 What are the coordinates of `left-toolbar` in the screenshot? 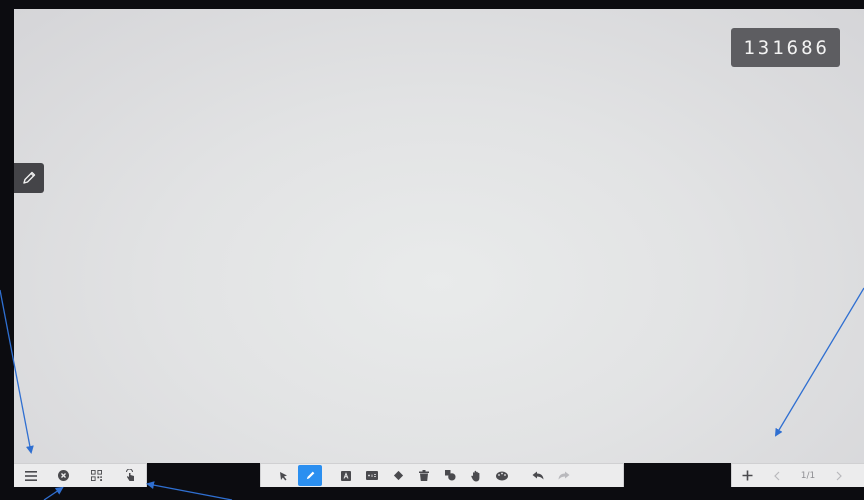 It's located at (80, 475).